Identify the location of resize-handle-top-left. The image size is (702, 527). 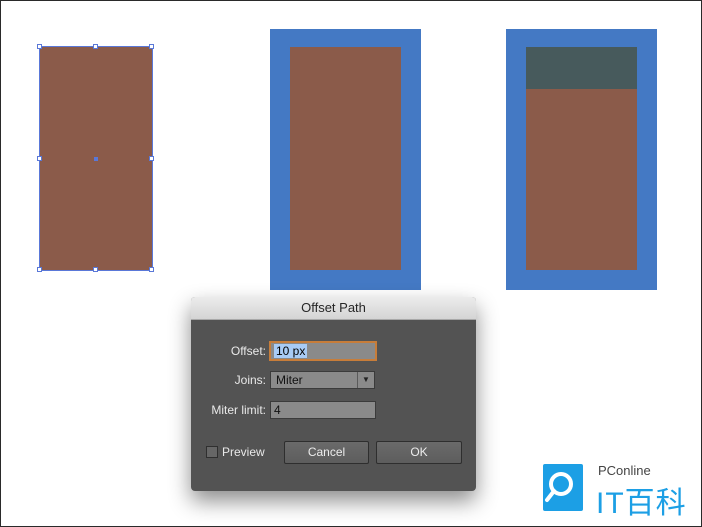
(39, 46).